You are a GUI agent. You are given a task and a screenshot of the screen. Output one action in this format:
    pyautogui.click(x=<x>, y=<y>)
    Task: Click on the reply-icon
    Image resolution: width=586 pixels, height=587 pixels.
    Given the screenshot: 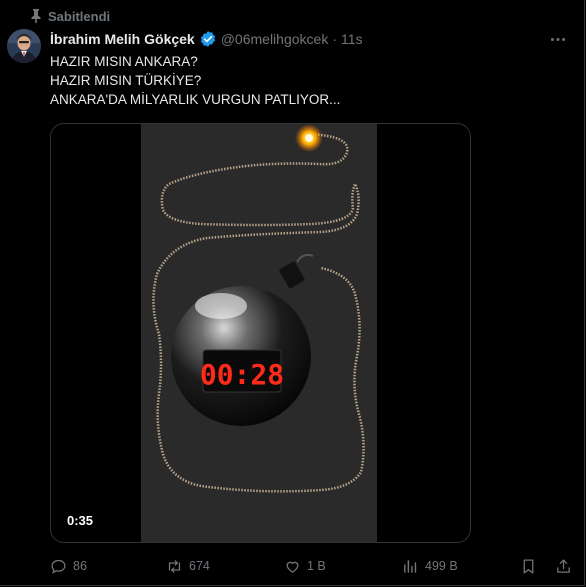 What is the action you would take?
    pyautogui.click(x=58, y=566)
    